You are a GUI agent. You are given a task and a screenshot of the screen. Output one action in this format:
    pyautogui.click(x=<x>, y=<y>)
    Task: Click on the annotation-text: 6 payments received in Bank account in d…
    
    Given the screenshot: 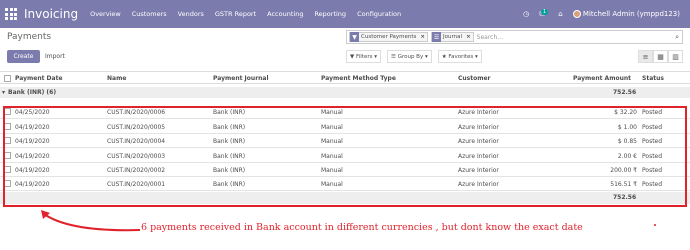 What is the action you would take?
    pyautogui.click(x=362, y=227)
    